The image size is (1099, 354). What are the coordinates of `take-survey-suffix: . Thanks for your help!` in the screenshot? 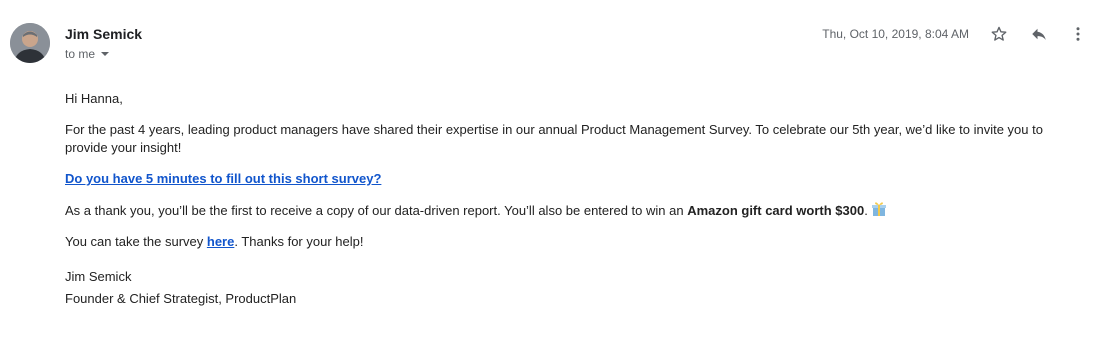 It's located at (299, 241).